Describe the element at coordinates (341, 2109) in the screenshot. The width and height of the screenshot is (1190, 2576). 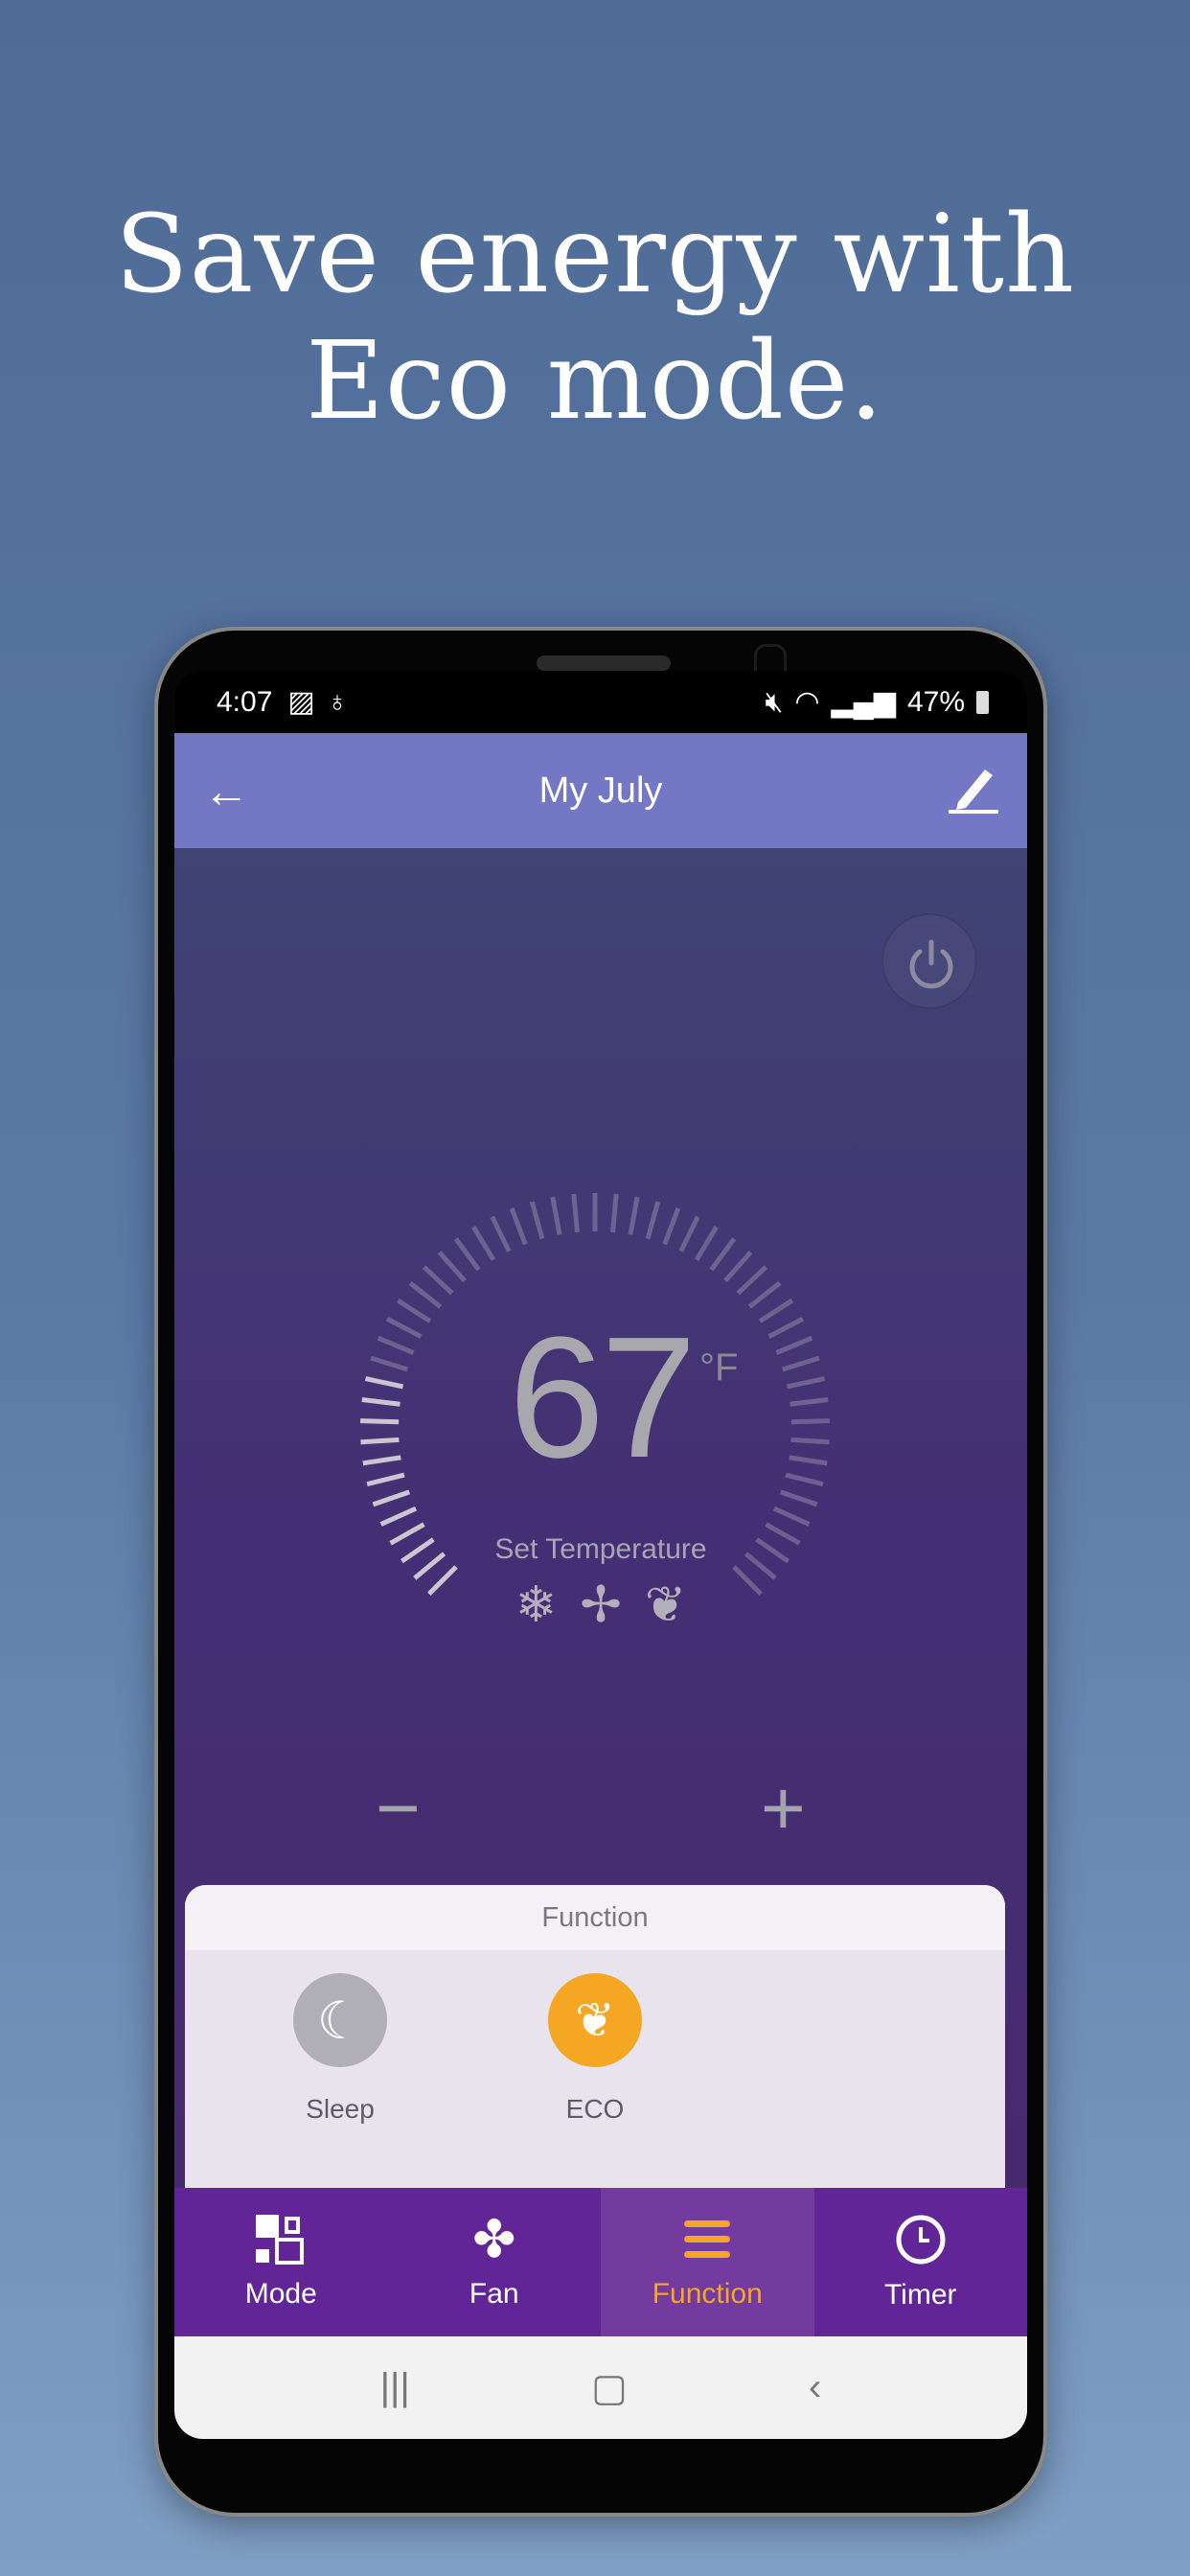
I see `sleep-label: Sleep` at that location.